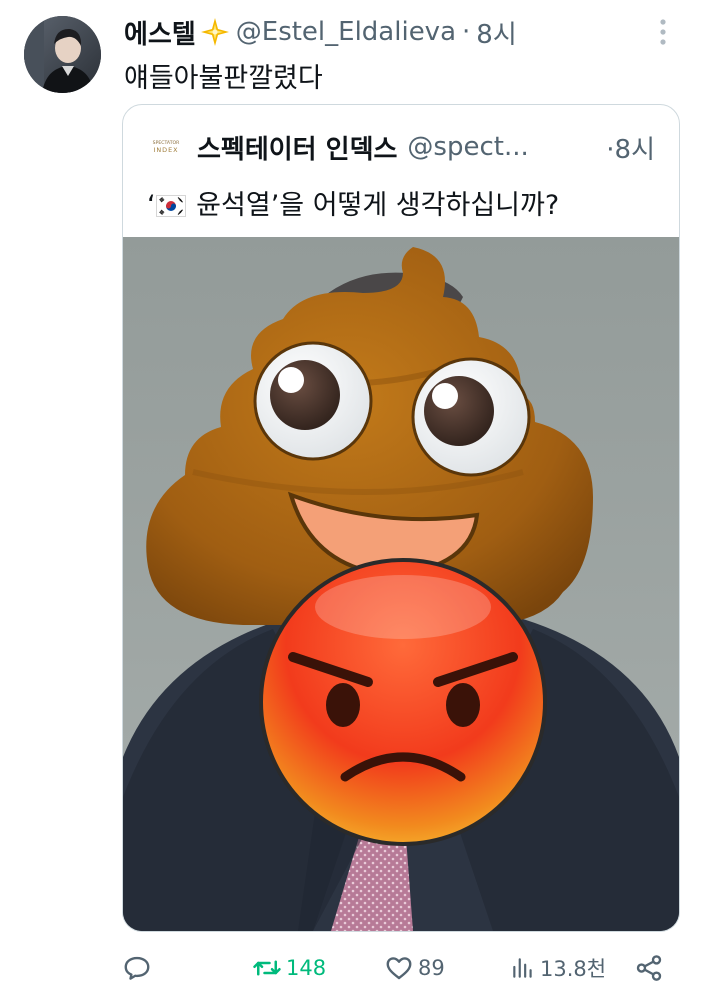 The image size is (703, 1000). What do you see at coordinates (399, 968) in the screenshot?
I see `like-icon` at bounding box center [399, 968].